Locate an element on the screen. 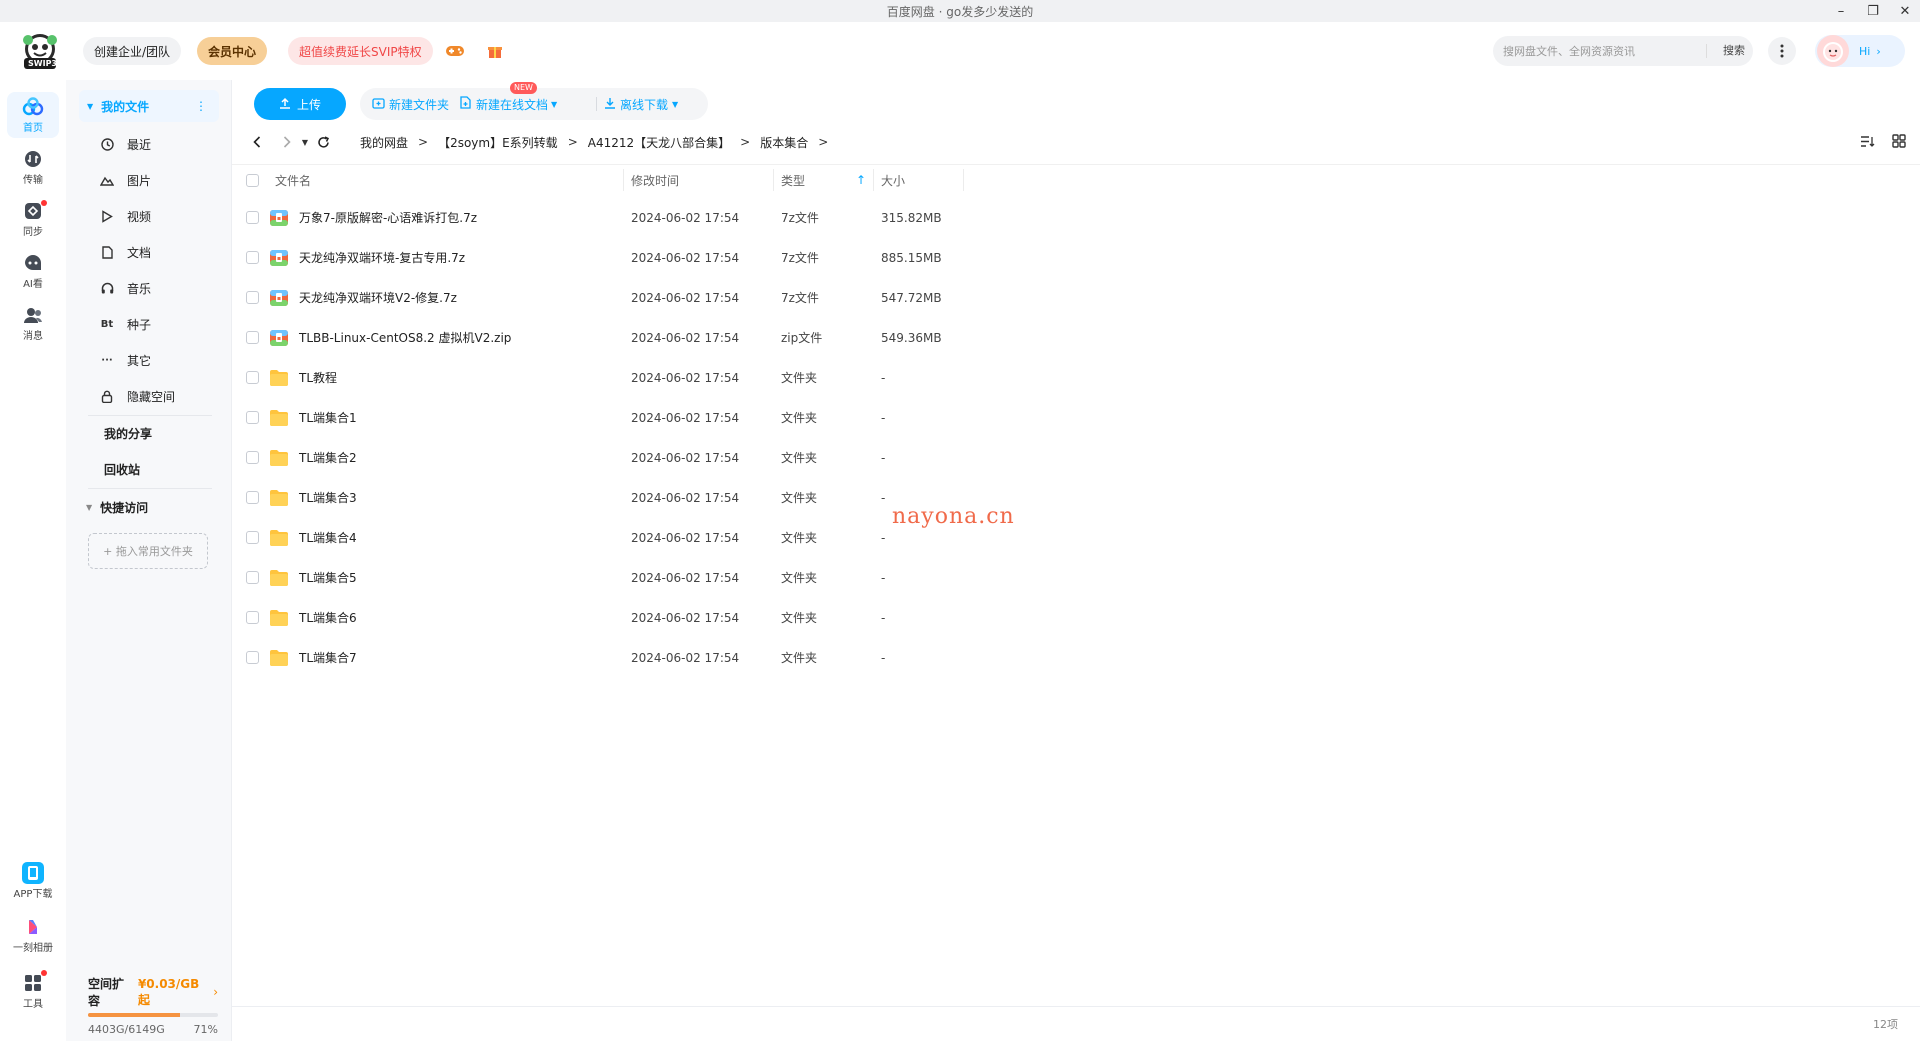  table-row: TL端集合7 2024-06-02 17:54 文件夹 - is located at coordinates (1076, 658).